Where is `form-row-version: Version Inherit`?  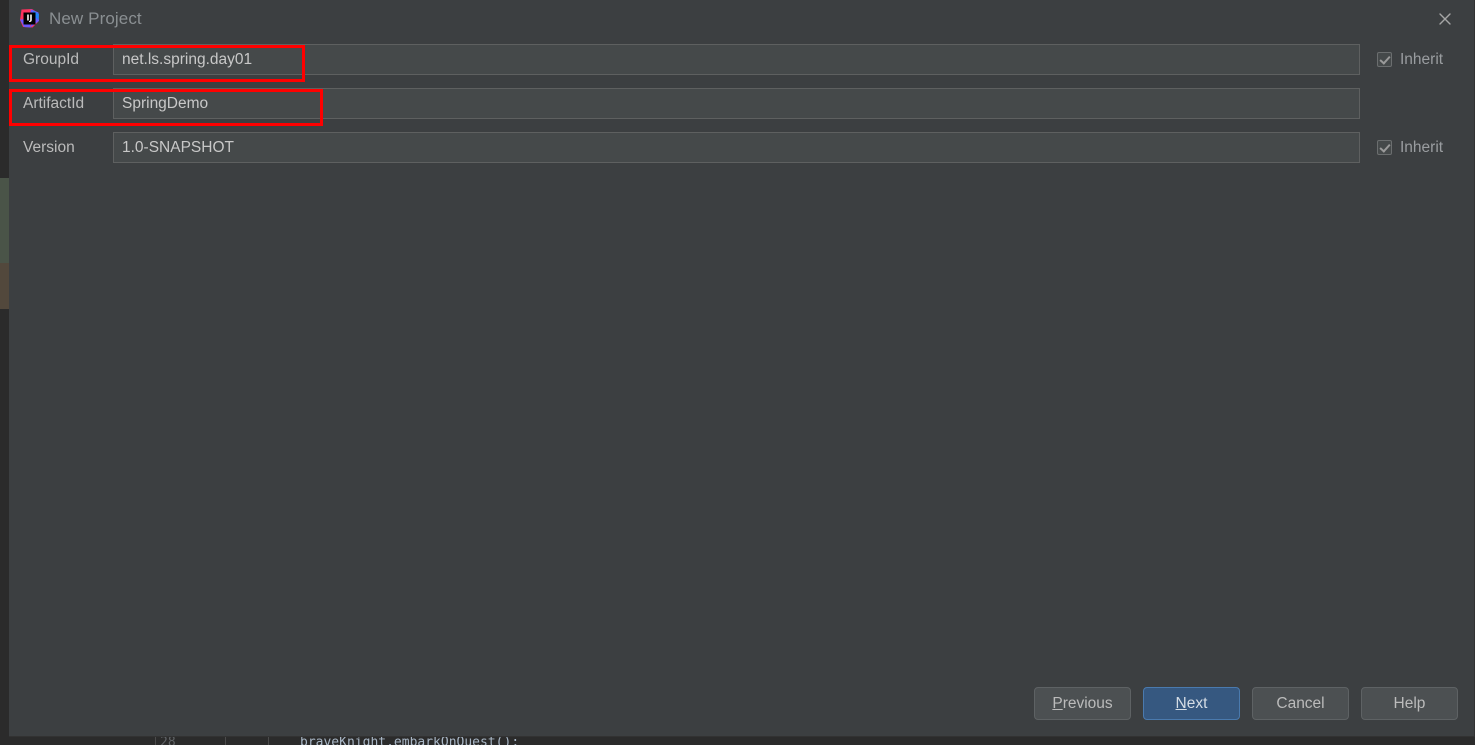 form-row-version: Version Inherit is located at coordinates (741, 147).